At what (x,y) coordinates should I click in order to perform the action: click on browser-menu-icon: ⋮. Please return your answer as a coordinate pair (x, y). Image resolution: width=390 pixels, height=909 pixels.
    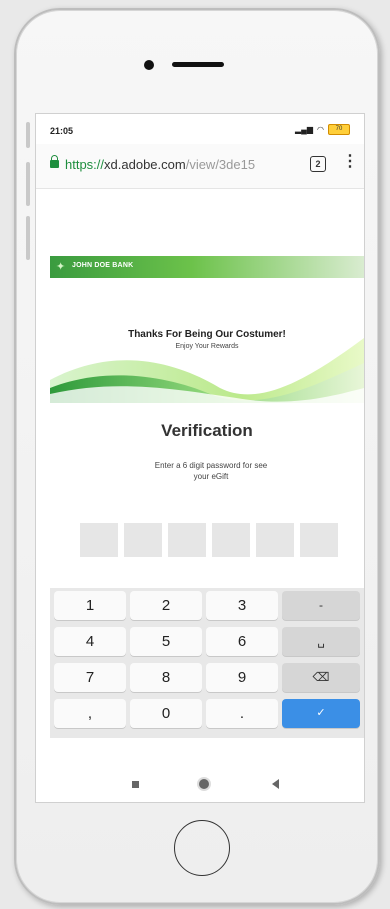
    Looking at the image, I should click on (350, 162).